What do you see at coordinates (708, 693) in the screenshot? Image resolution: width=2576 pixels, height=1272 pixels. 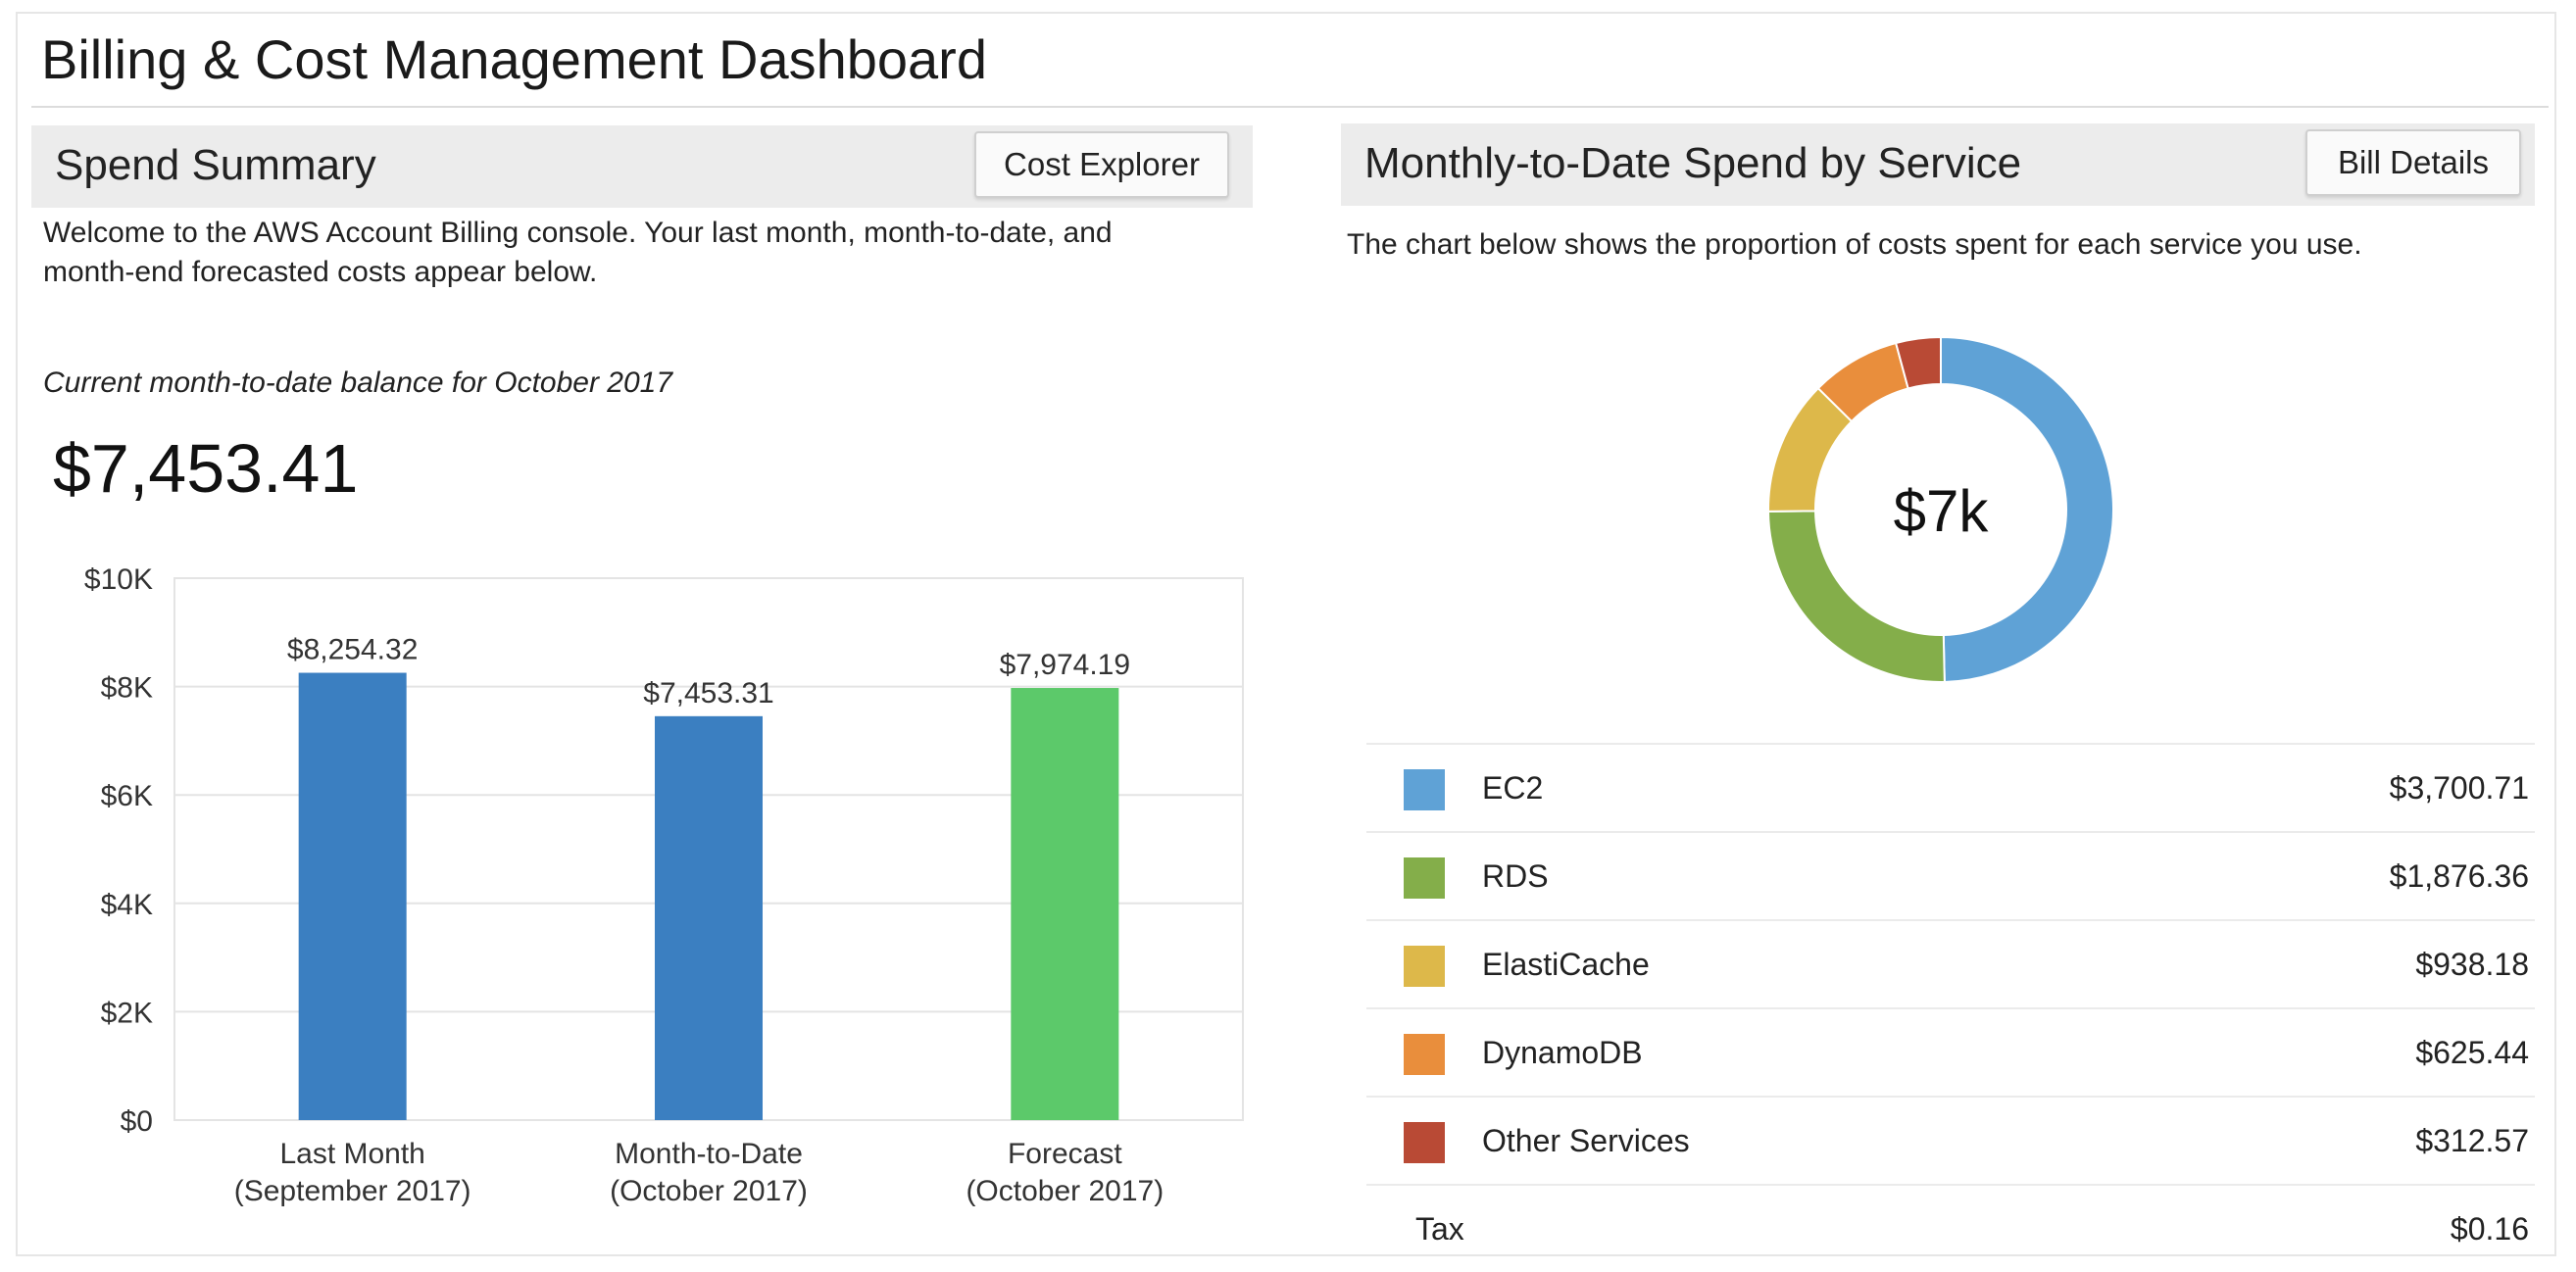 I see `bar-value-label: $7,453.31` at bounding box center [708, 693].